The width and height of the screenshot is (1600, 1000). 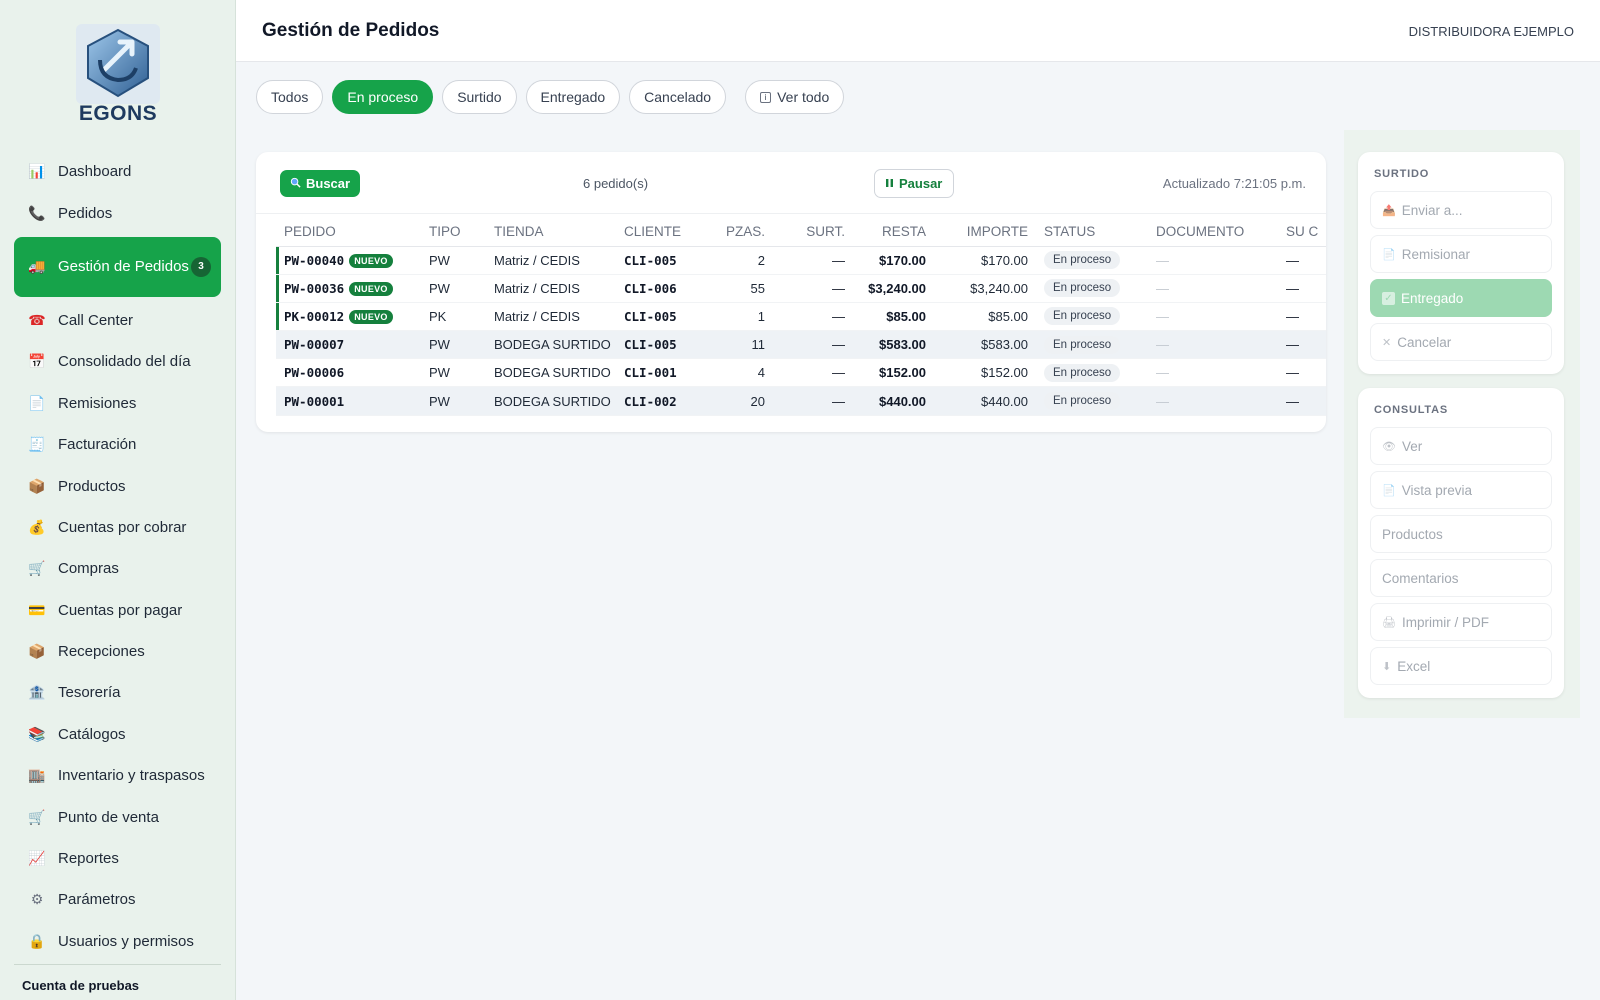 I want to click on sidebar-item-parametros: ⚙ Parámetros, so click(x=117, y=899).